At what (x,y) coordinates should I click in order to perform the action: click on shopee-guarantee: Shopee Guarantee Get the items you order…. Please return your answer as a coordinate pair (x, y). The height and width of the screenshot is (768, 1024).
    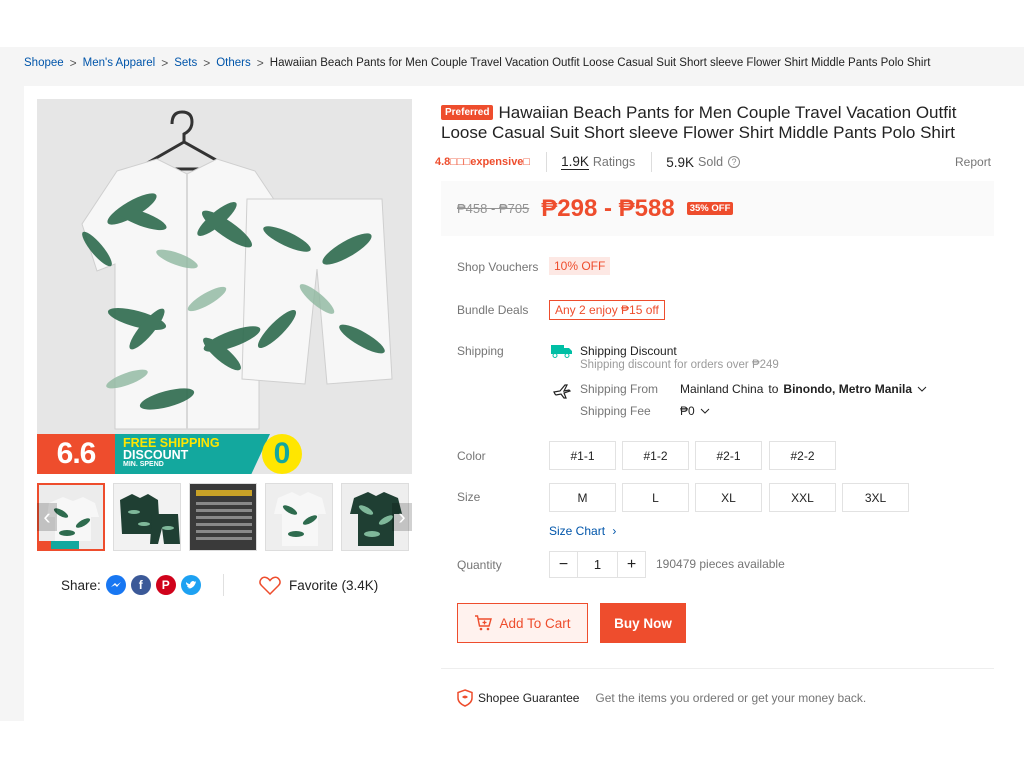
    Looking at the image, I should click on (661, 698).